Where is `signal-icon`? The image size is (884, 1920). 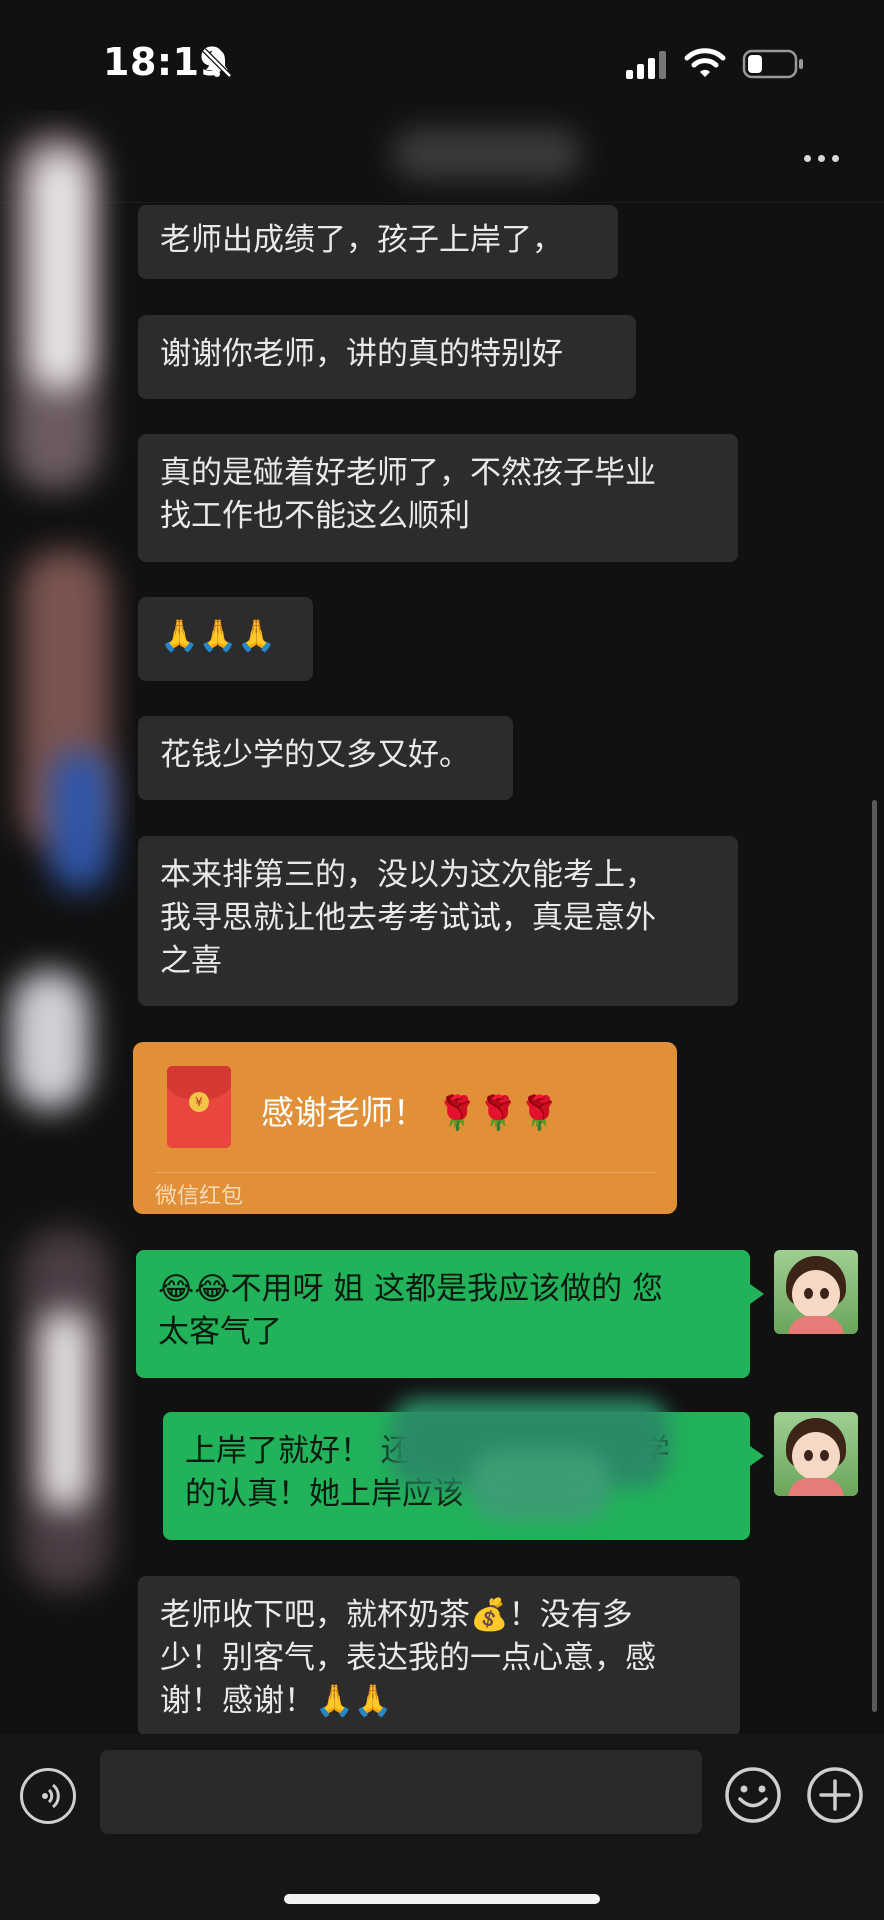
signal-icon is located at coordinates (646, 65).